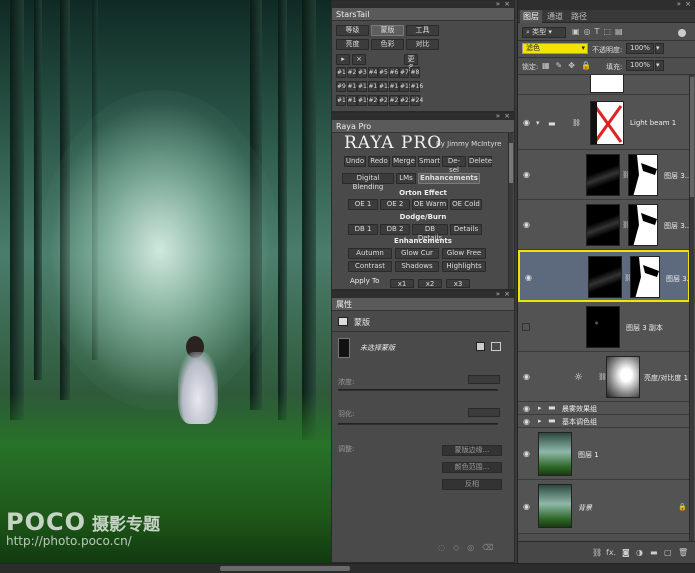  Describe the element at coordinates (370, 253) in the screenshot. I see `enhancement-button: Autumn` at that location.